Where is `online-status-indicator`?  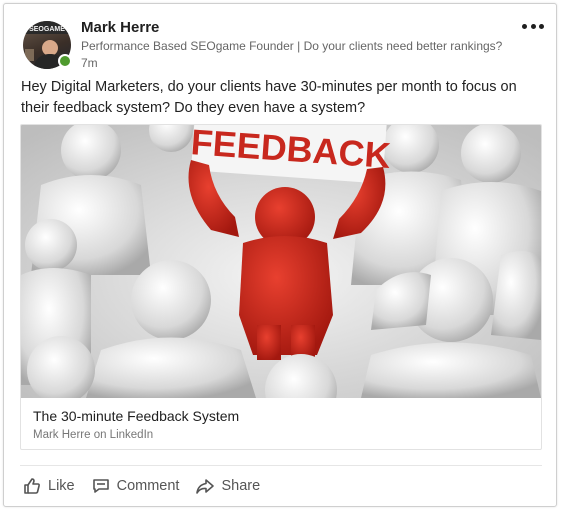
online-status-indicator is located at coordinates (65, 61).